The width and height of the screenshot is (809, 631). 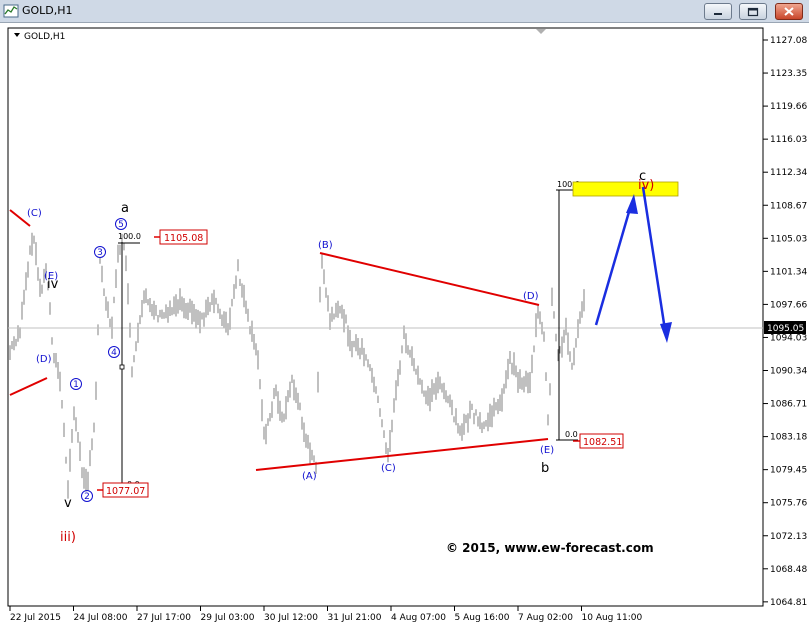 I want to click on y-tick-label: 1097.66, so click(x=788, y=305).